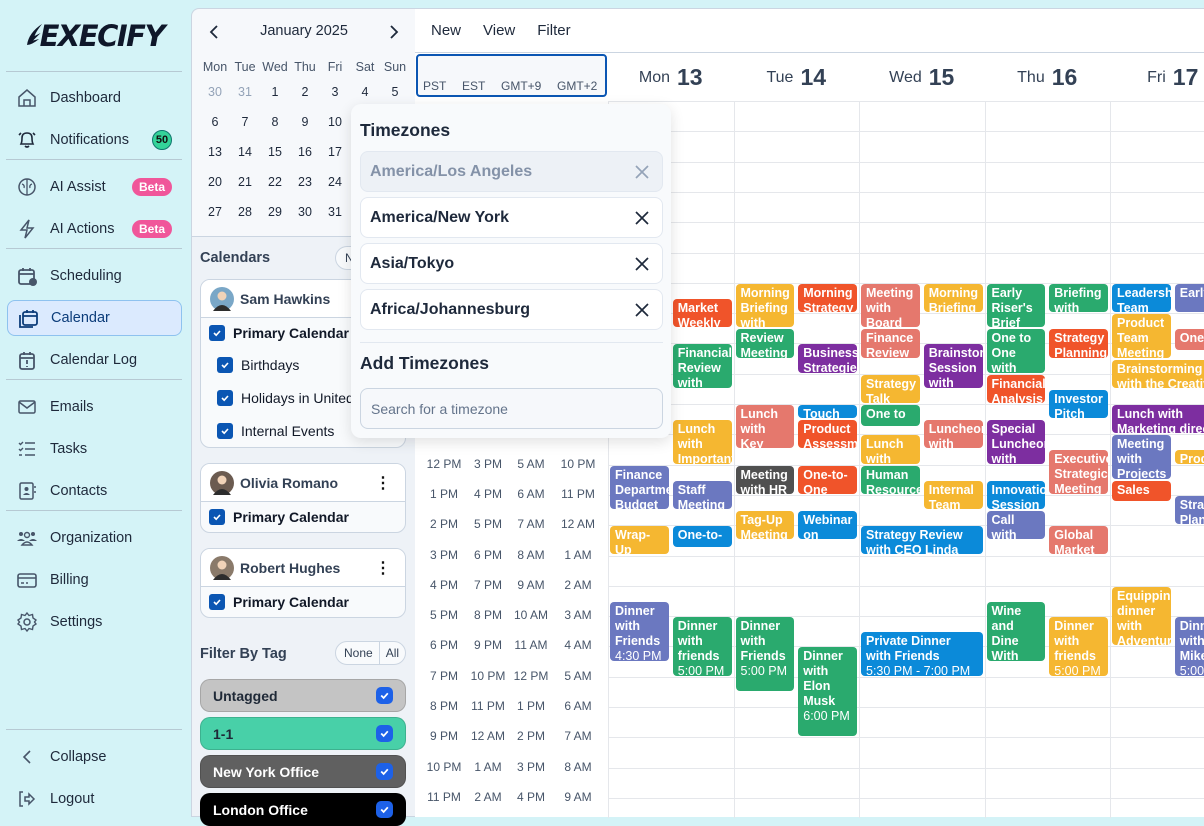 The image size is (1204, 826). I want to click on tag-filter-item: Untagged, so click(303, 695).